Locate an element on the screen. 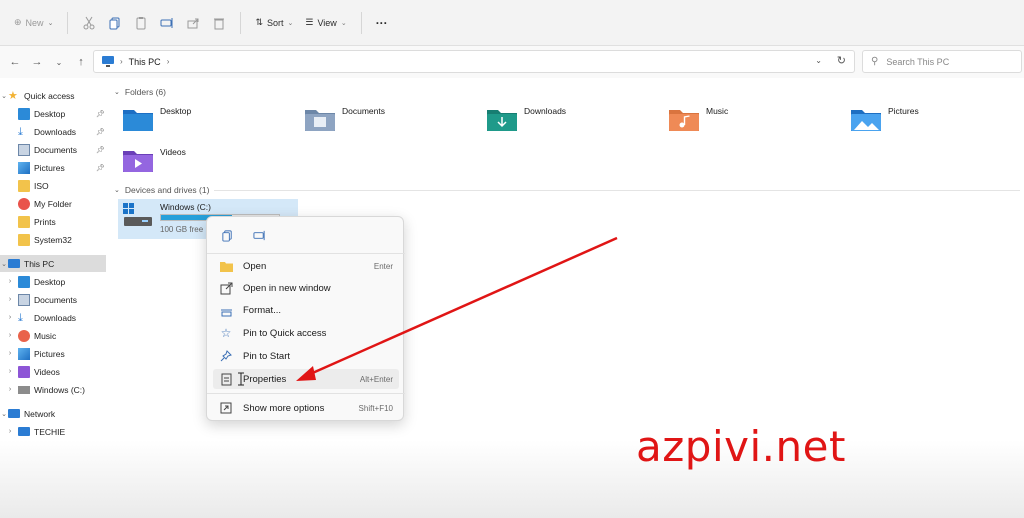 The image size is (1024, 518). menu-item-pin-quick-access: ☆ Pin to Quick access is located at coordinates (306, 333).